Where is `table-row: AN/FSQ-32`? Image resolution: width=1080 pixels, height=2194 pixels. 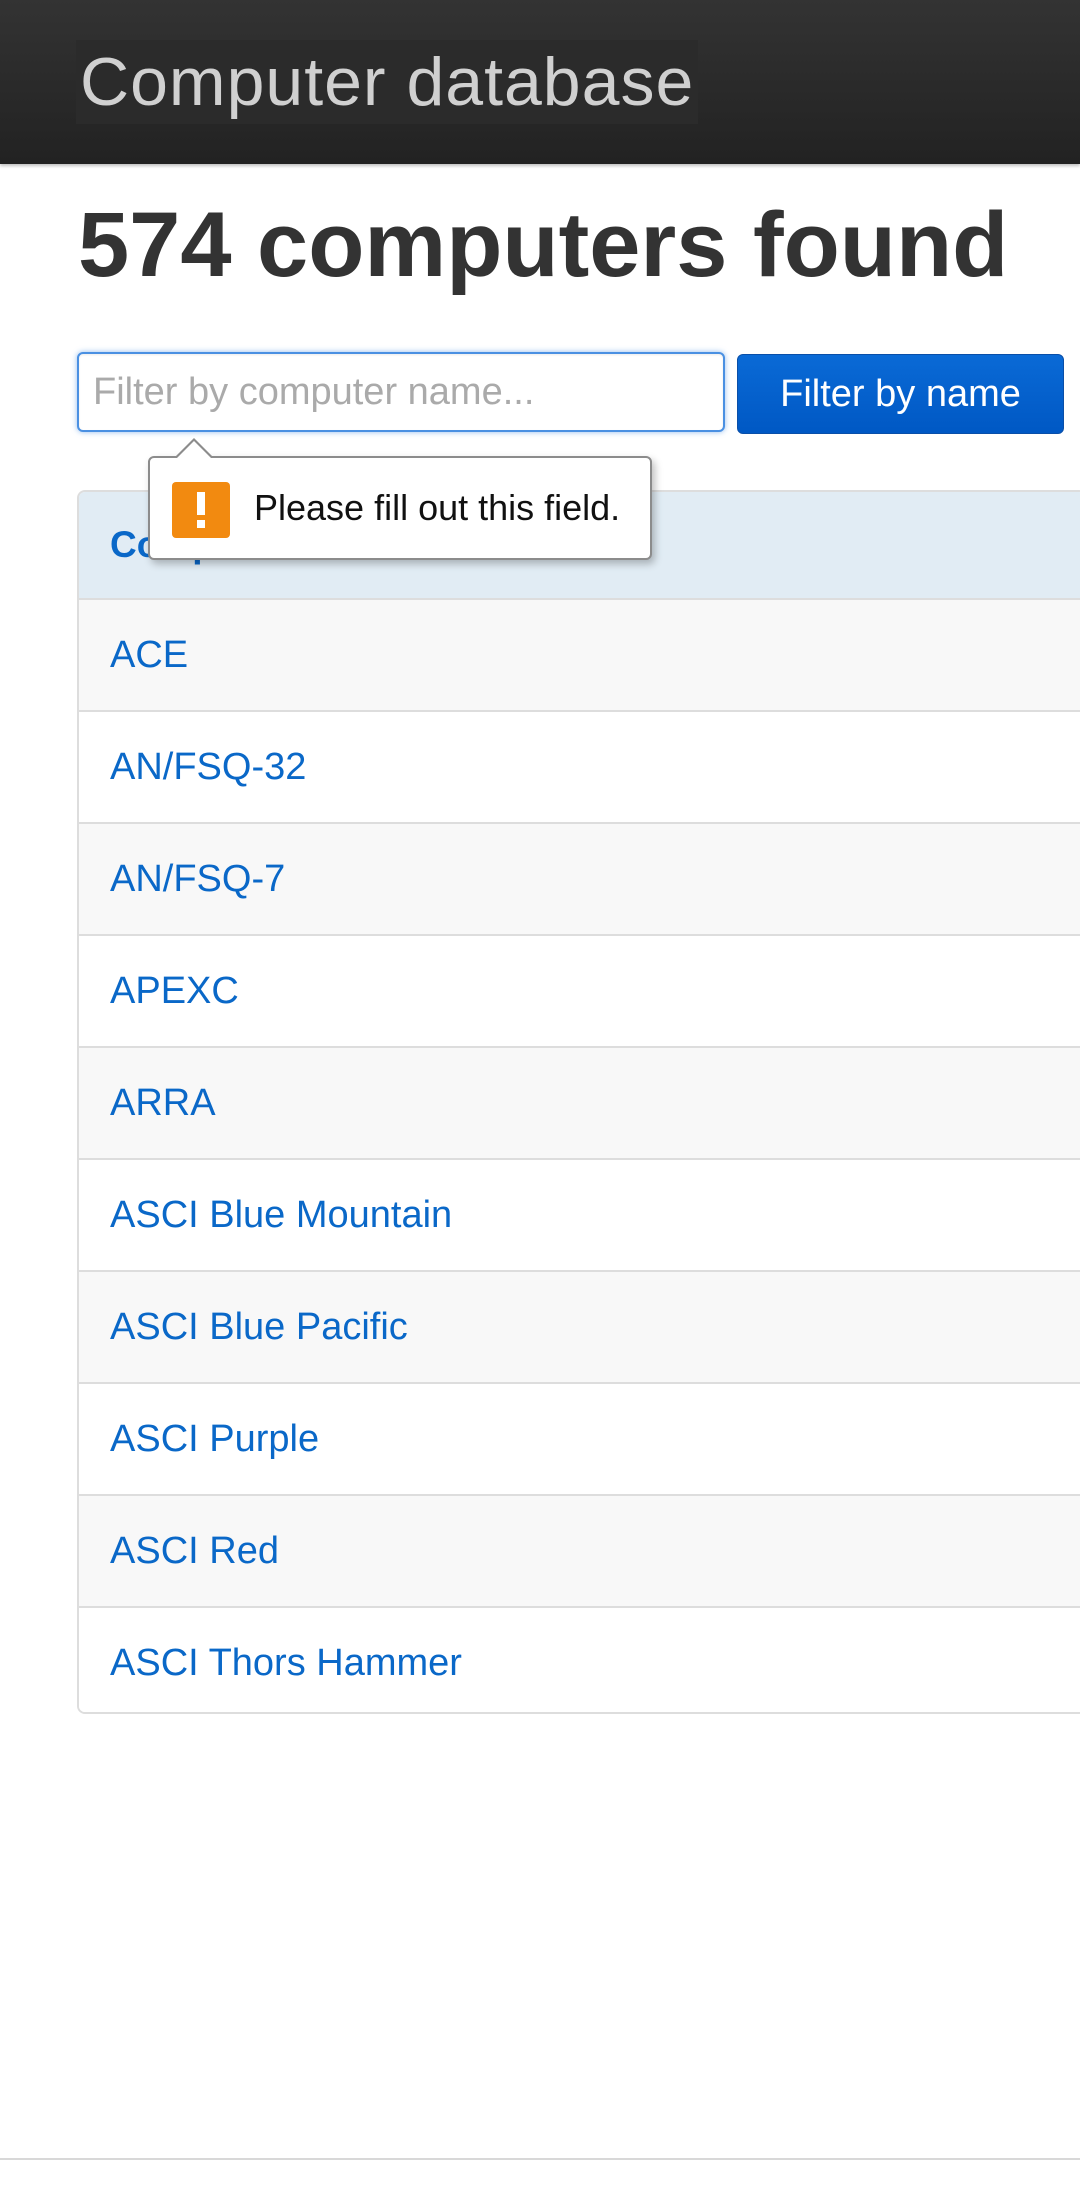
table-row: AN/FSQ-32 is located at coordinates (579, 768).